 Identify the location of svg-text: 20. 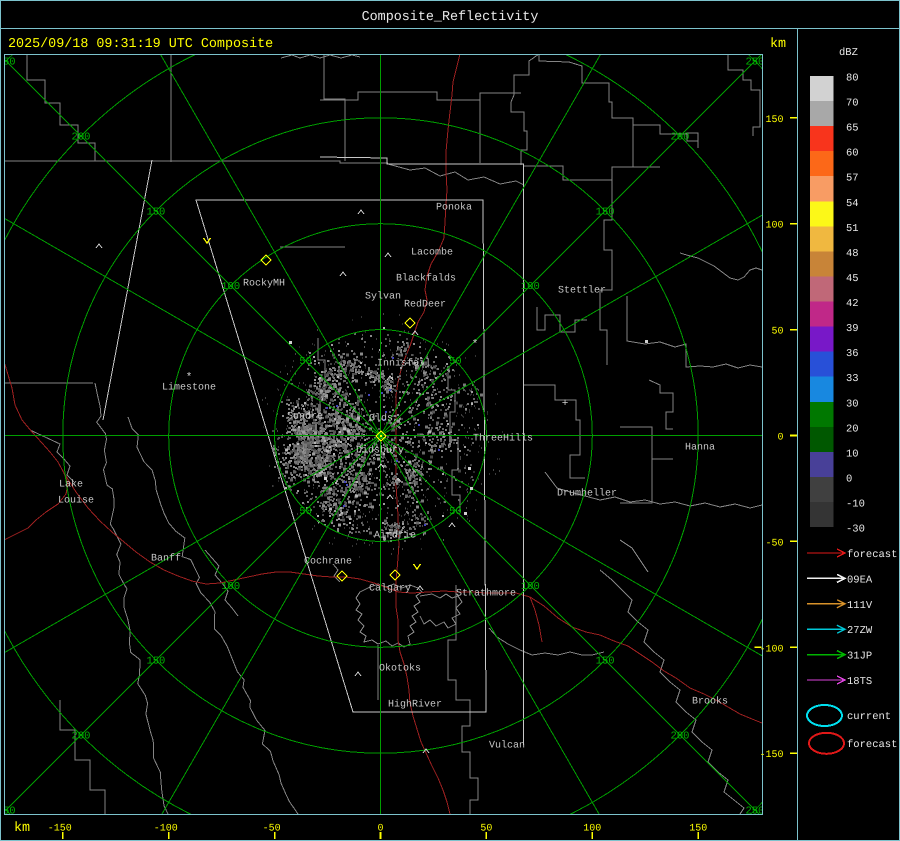
(852, 429).